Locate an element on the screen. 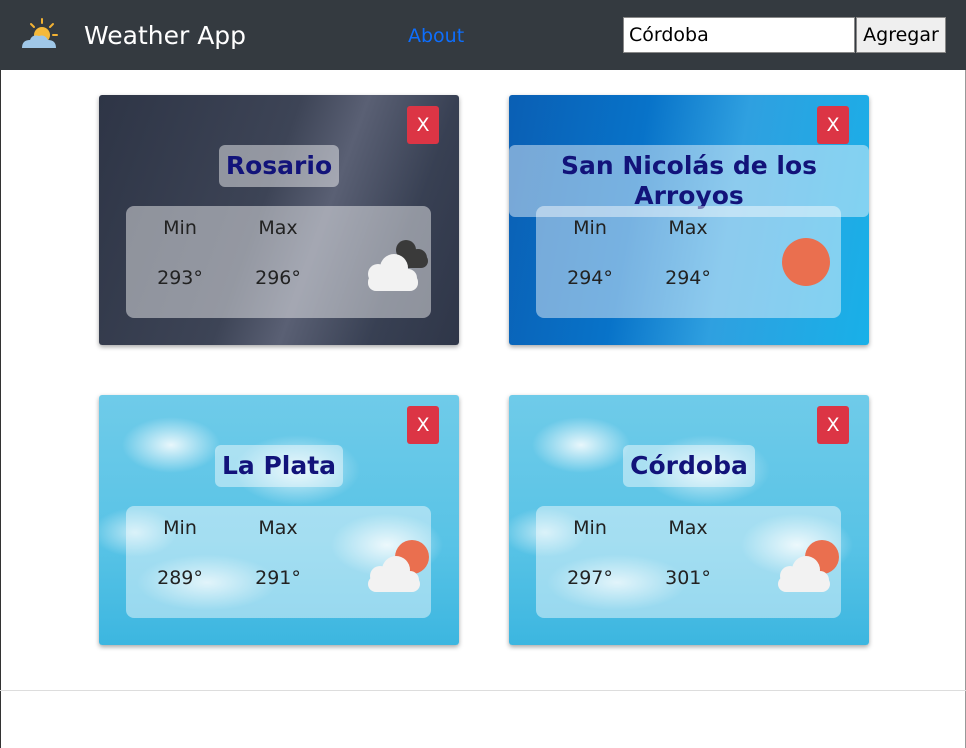 The image size is (966, 748). about-link: About is located at coordinates (436, 36).